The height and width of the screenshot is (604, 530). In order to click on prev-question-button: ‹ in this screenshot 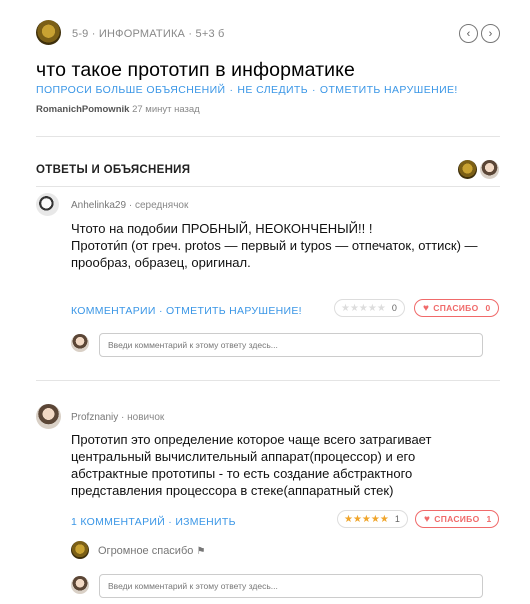, I will do `click(468, 33)`.